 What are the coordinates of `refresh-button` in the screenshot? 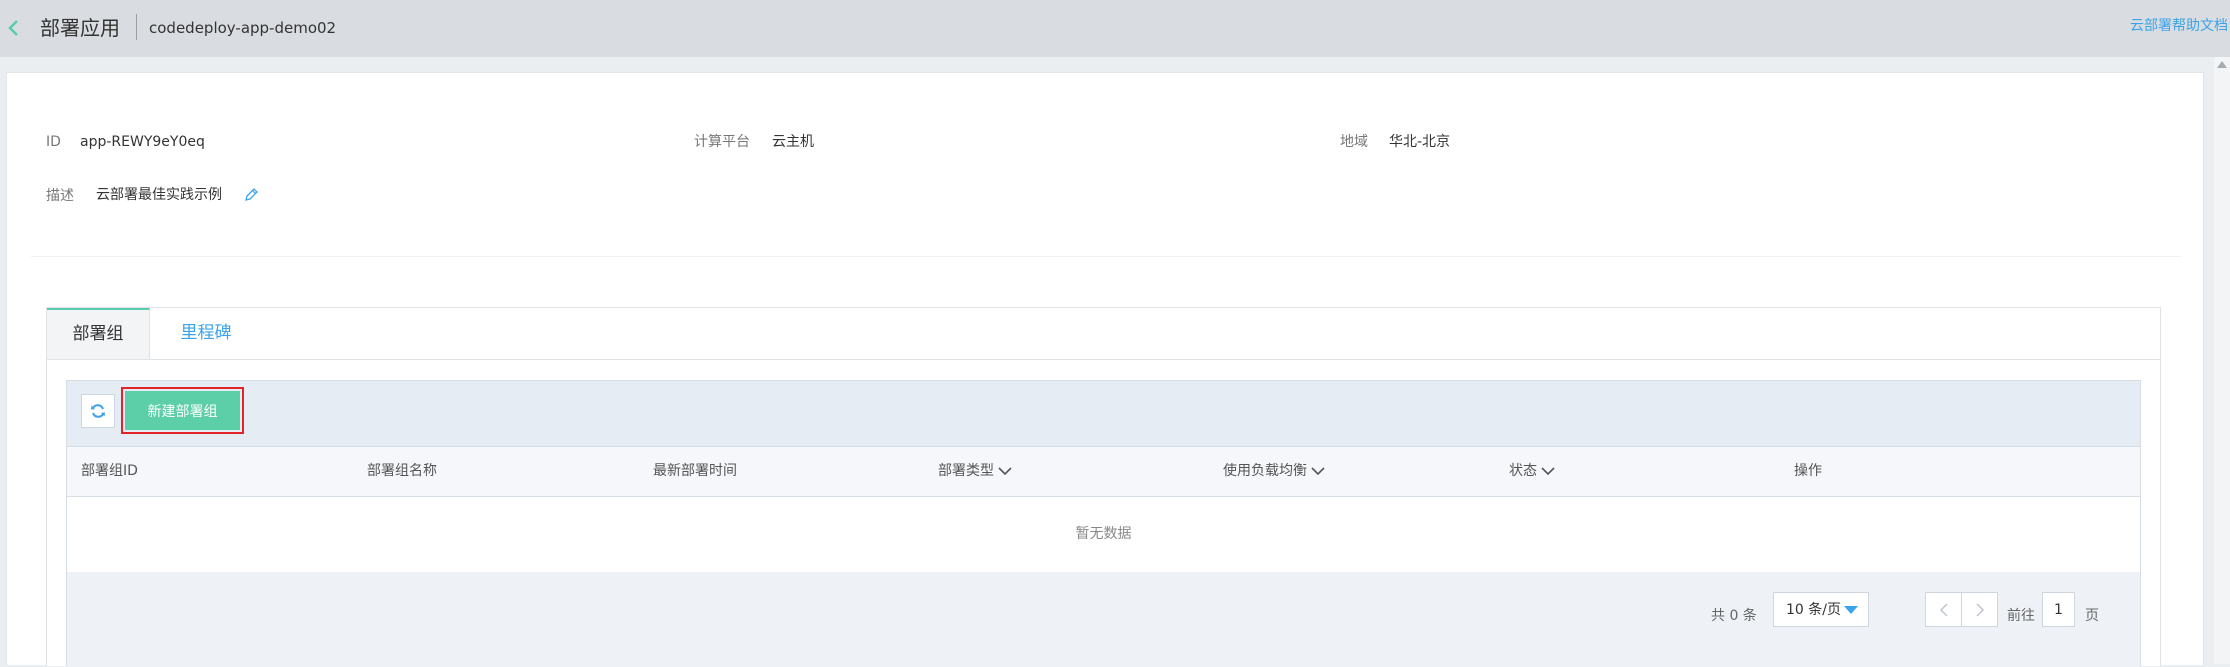 It's located at (98, 411).